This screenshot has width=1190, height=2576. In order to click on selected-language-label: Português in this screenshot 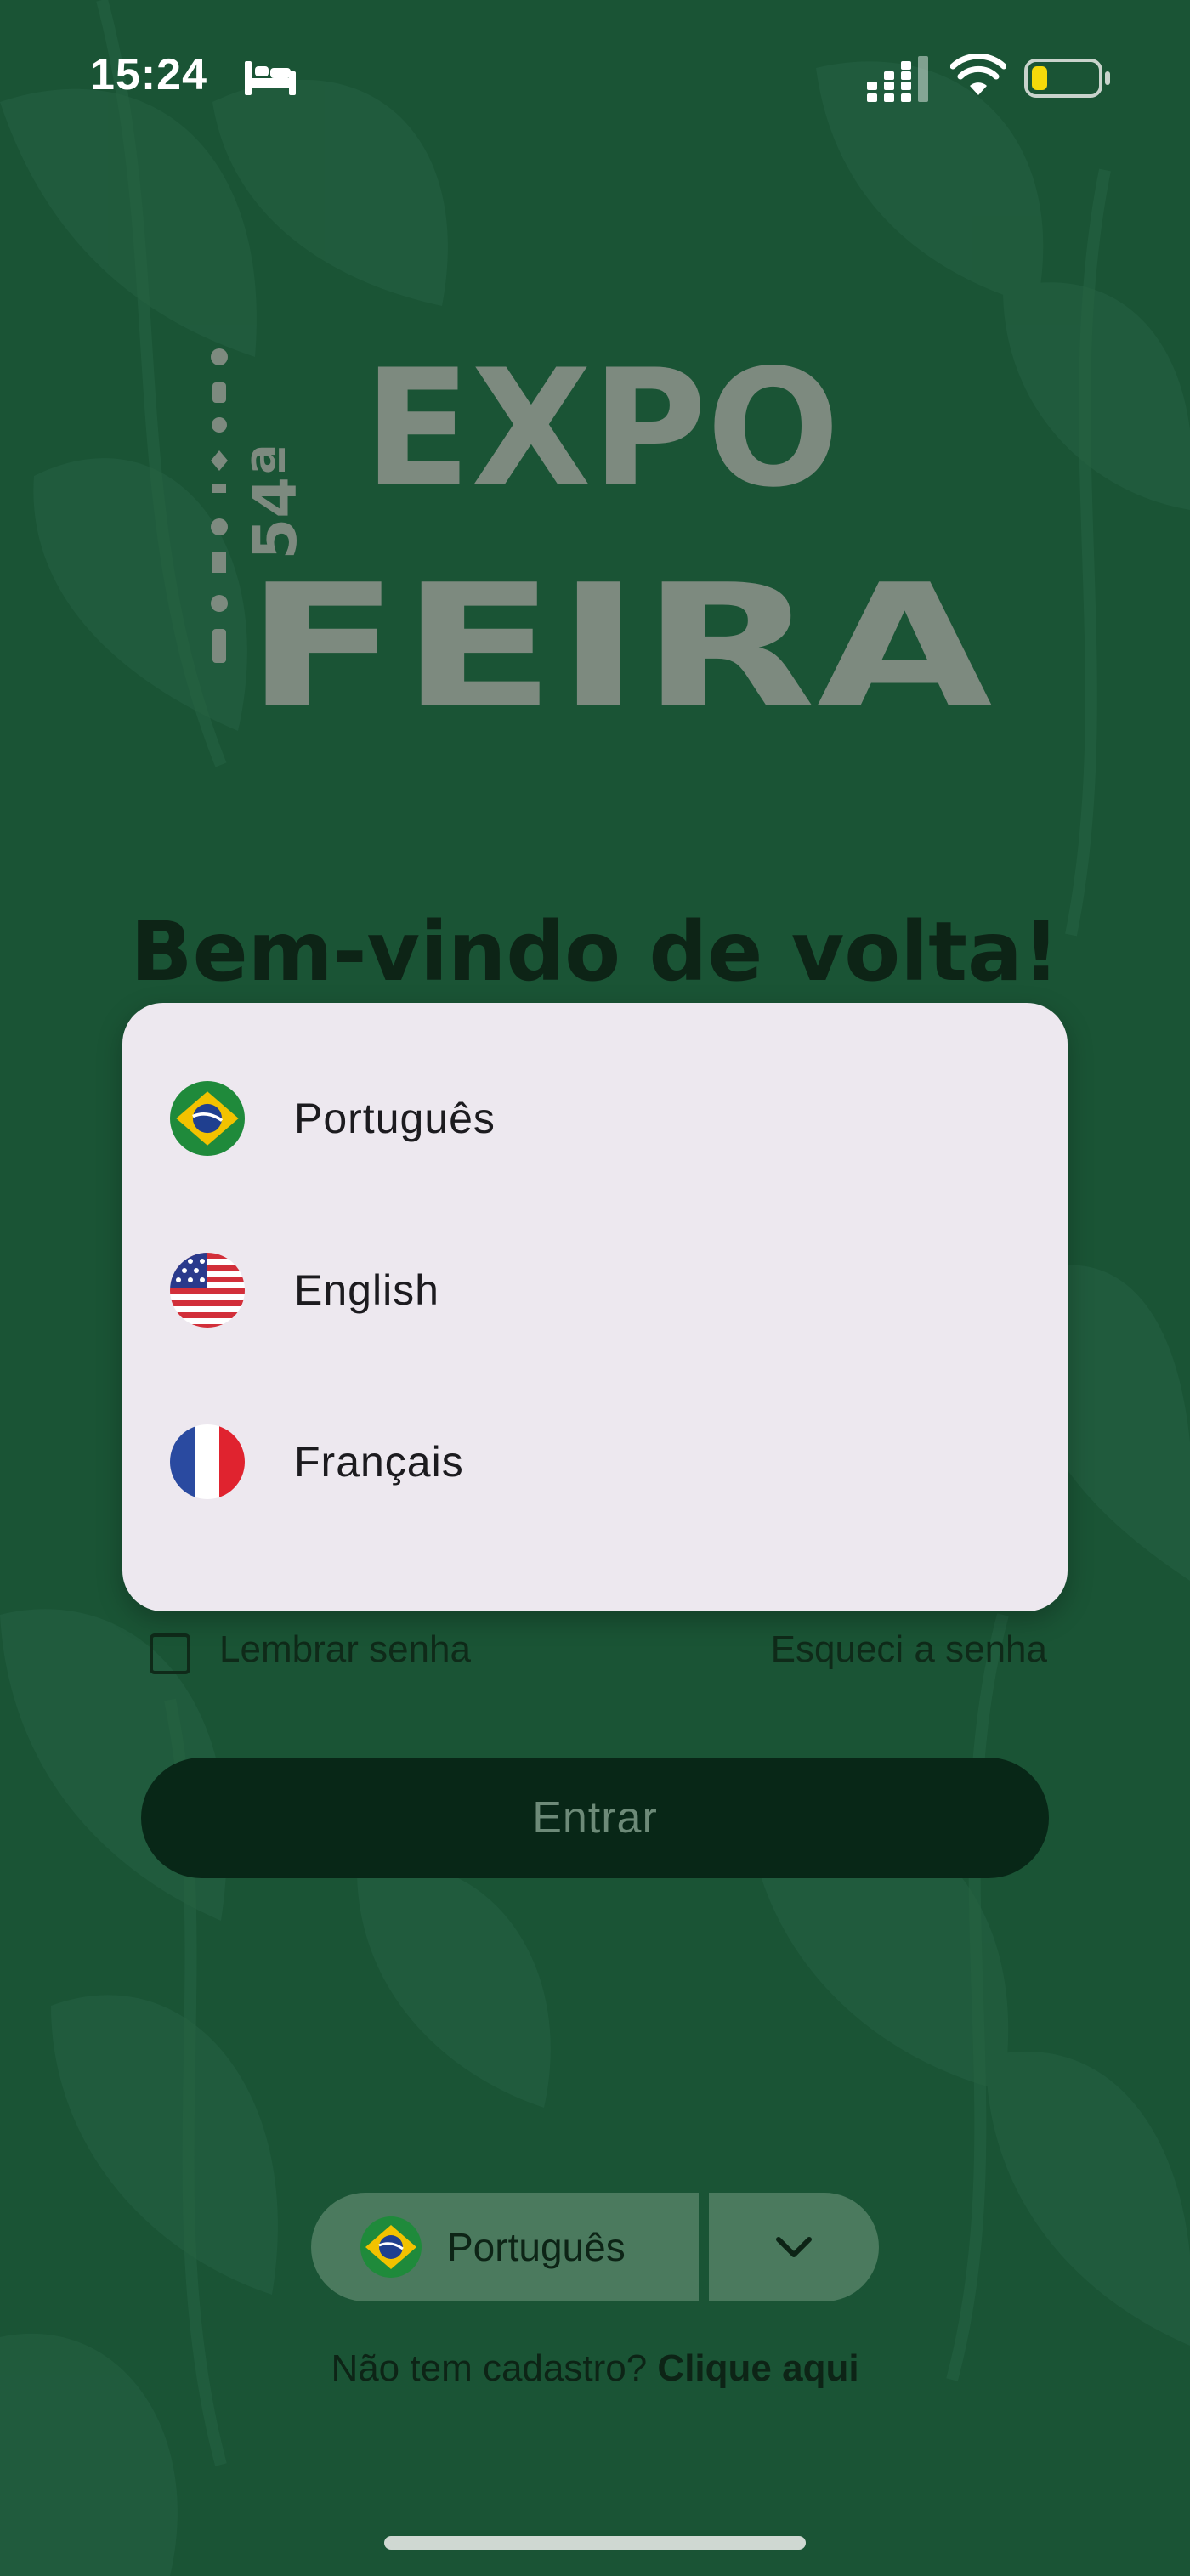, I will do `click(536, 2247)`.